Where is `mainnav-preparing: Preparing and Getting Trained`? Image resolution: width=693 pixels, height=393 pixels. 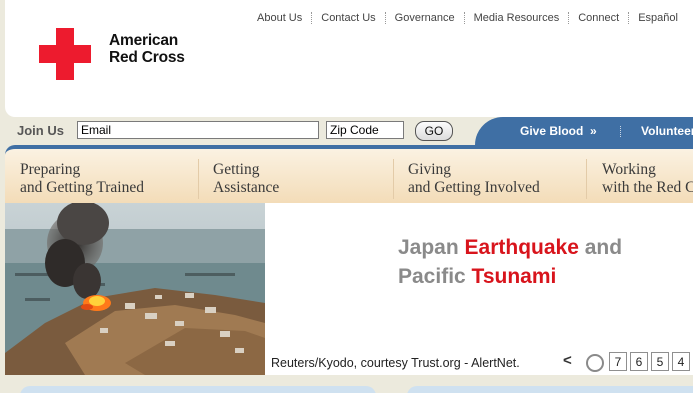
mainnav-preparing: Preparing and Getting Trained is located at coordinates (82, 179).